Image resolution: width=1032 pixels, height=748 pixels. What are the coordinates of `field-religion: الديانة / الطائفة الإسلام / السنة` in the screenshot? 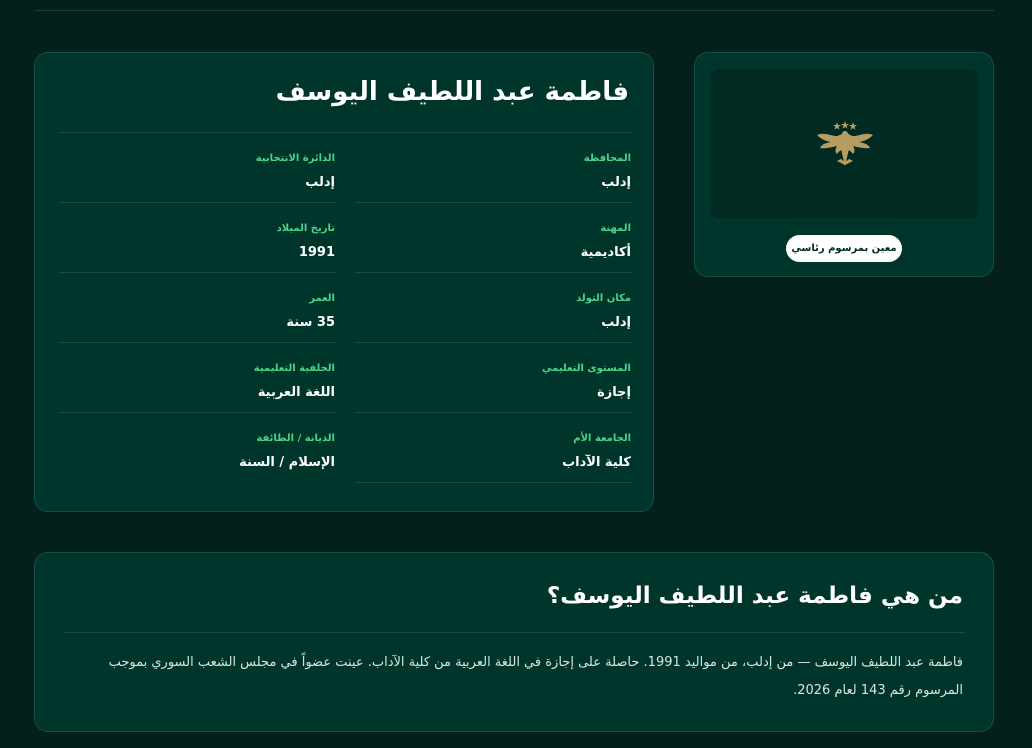 It's located at (197, 448).